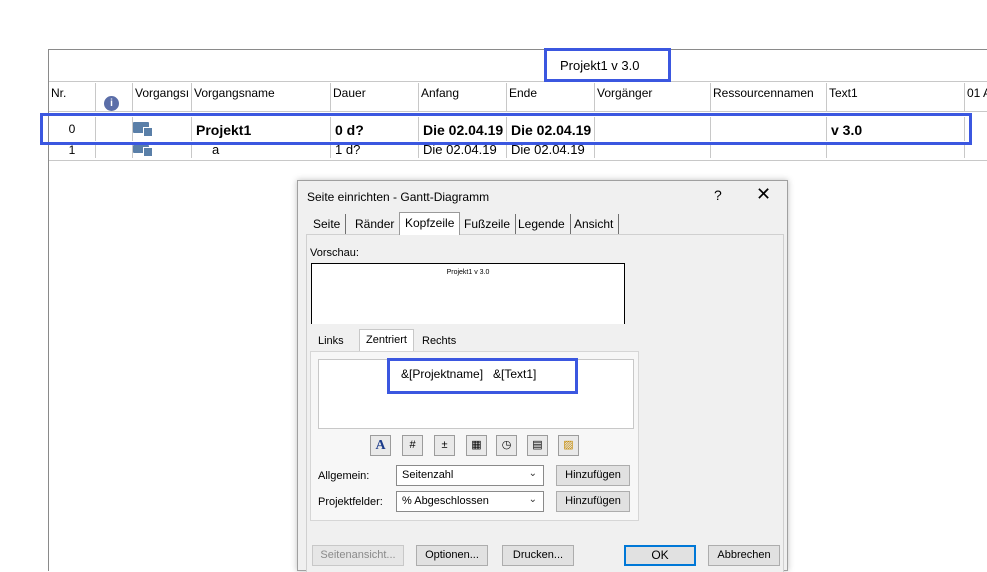 This screenshot has width=987, height=572. I want to click on allgemein-select: Seitenzahl ⌄, so click(470, 475).